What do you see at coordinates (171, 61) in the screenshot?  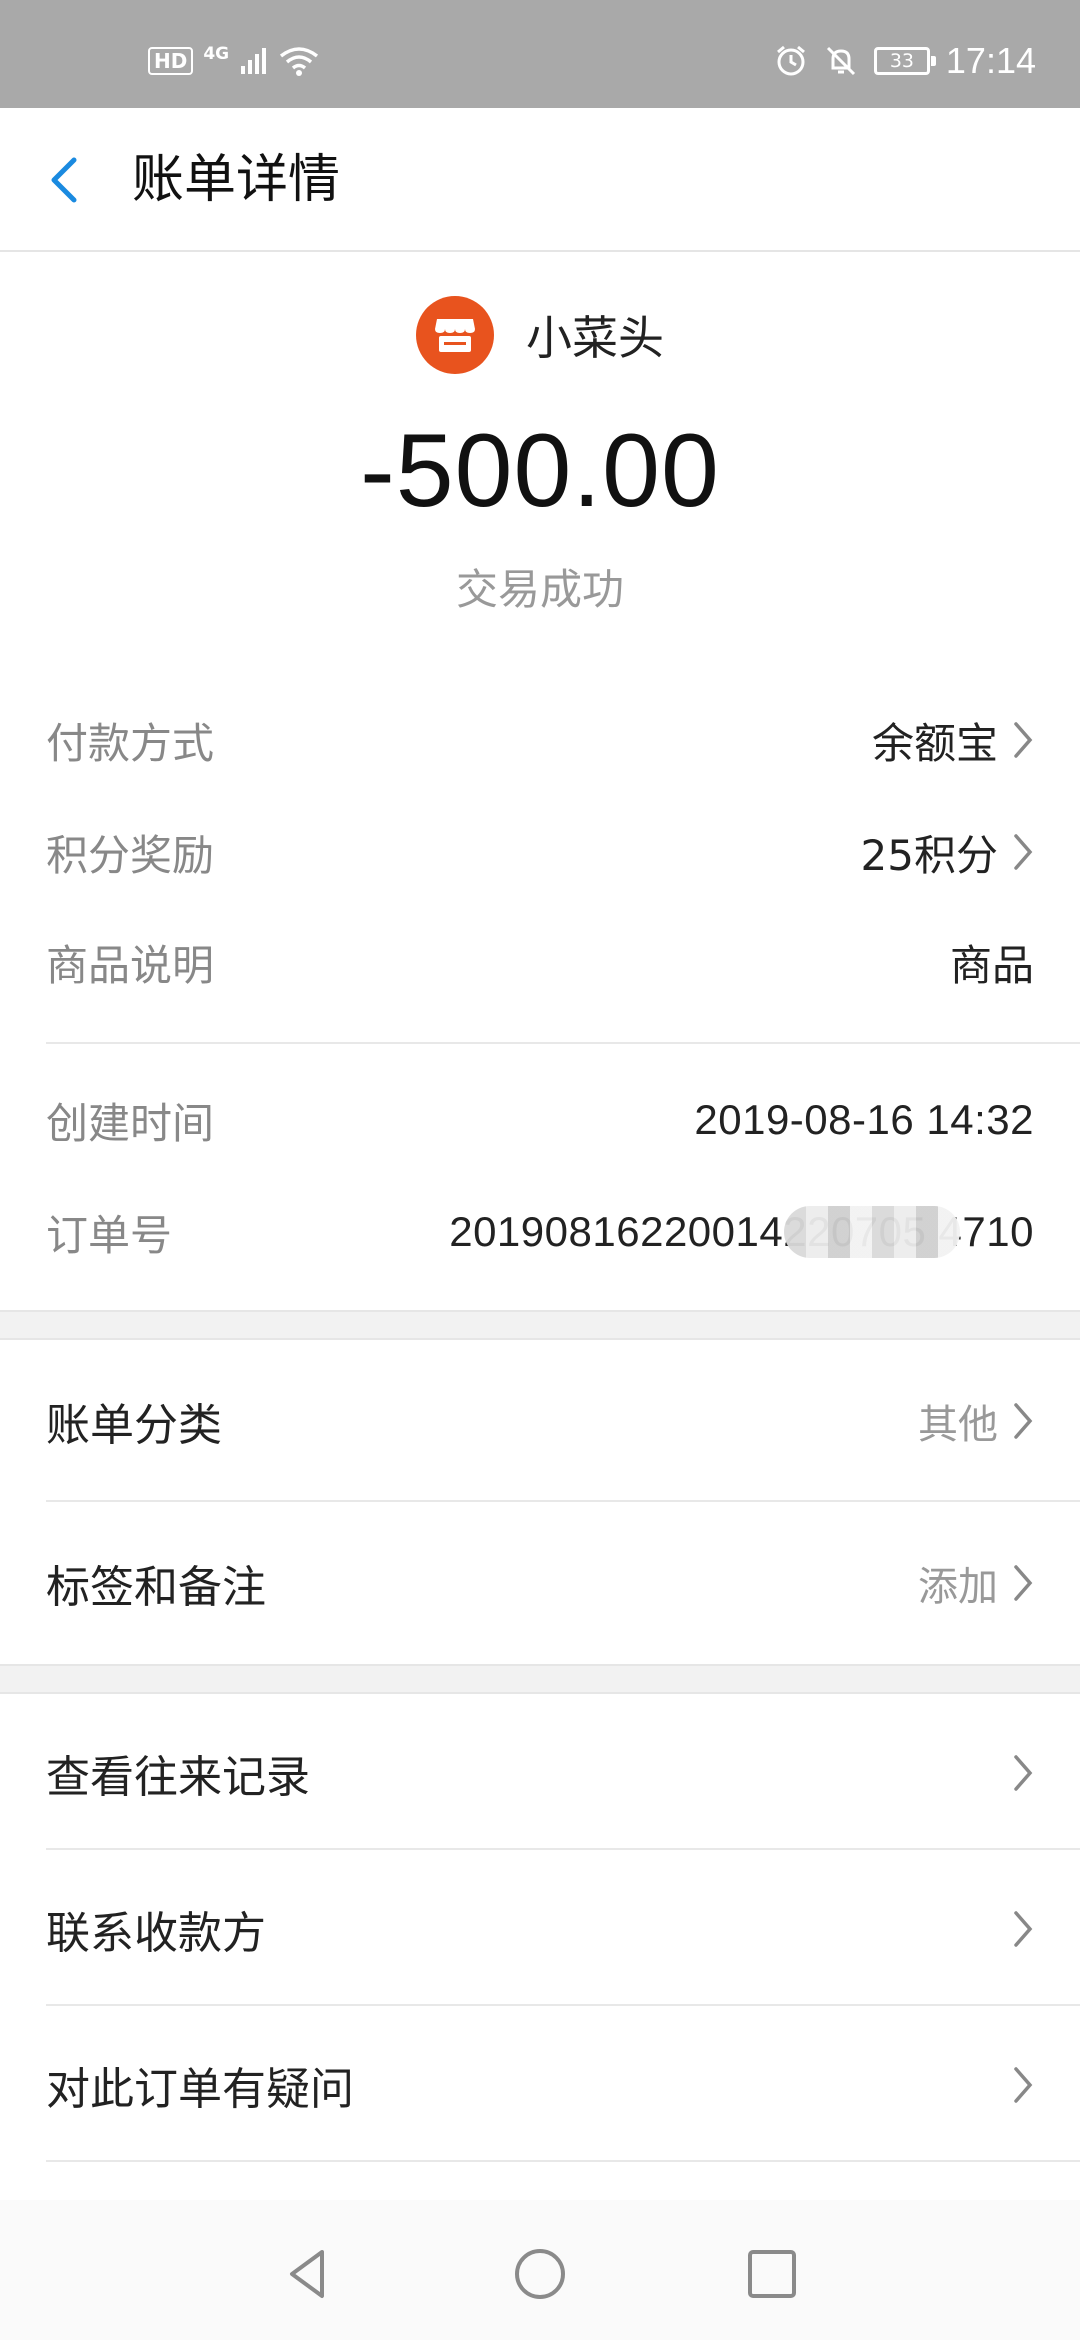 I see `hd-badge: HD` at bounding box center [171, 61].